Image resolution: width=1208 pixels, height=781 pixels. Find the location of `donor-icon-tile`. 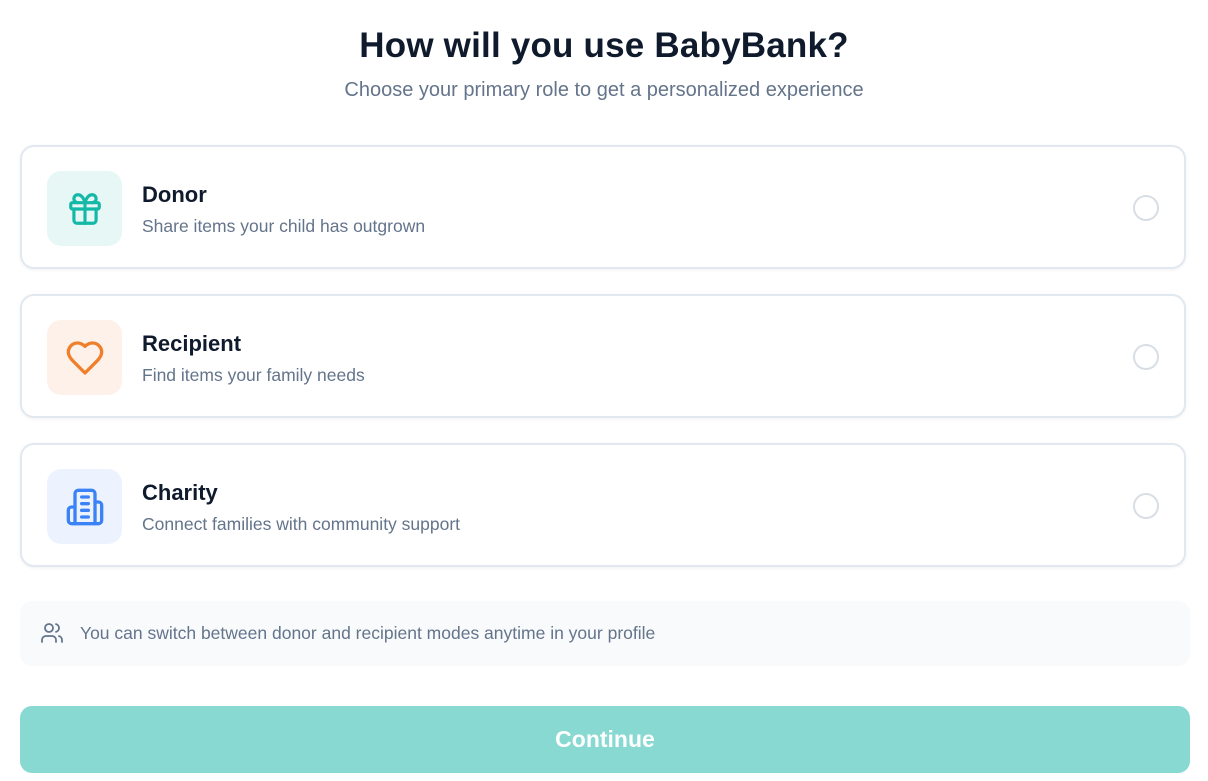

donor-icon-tile is located at coordinates (84, 208).